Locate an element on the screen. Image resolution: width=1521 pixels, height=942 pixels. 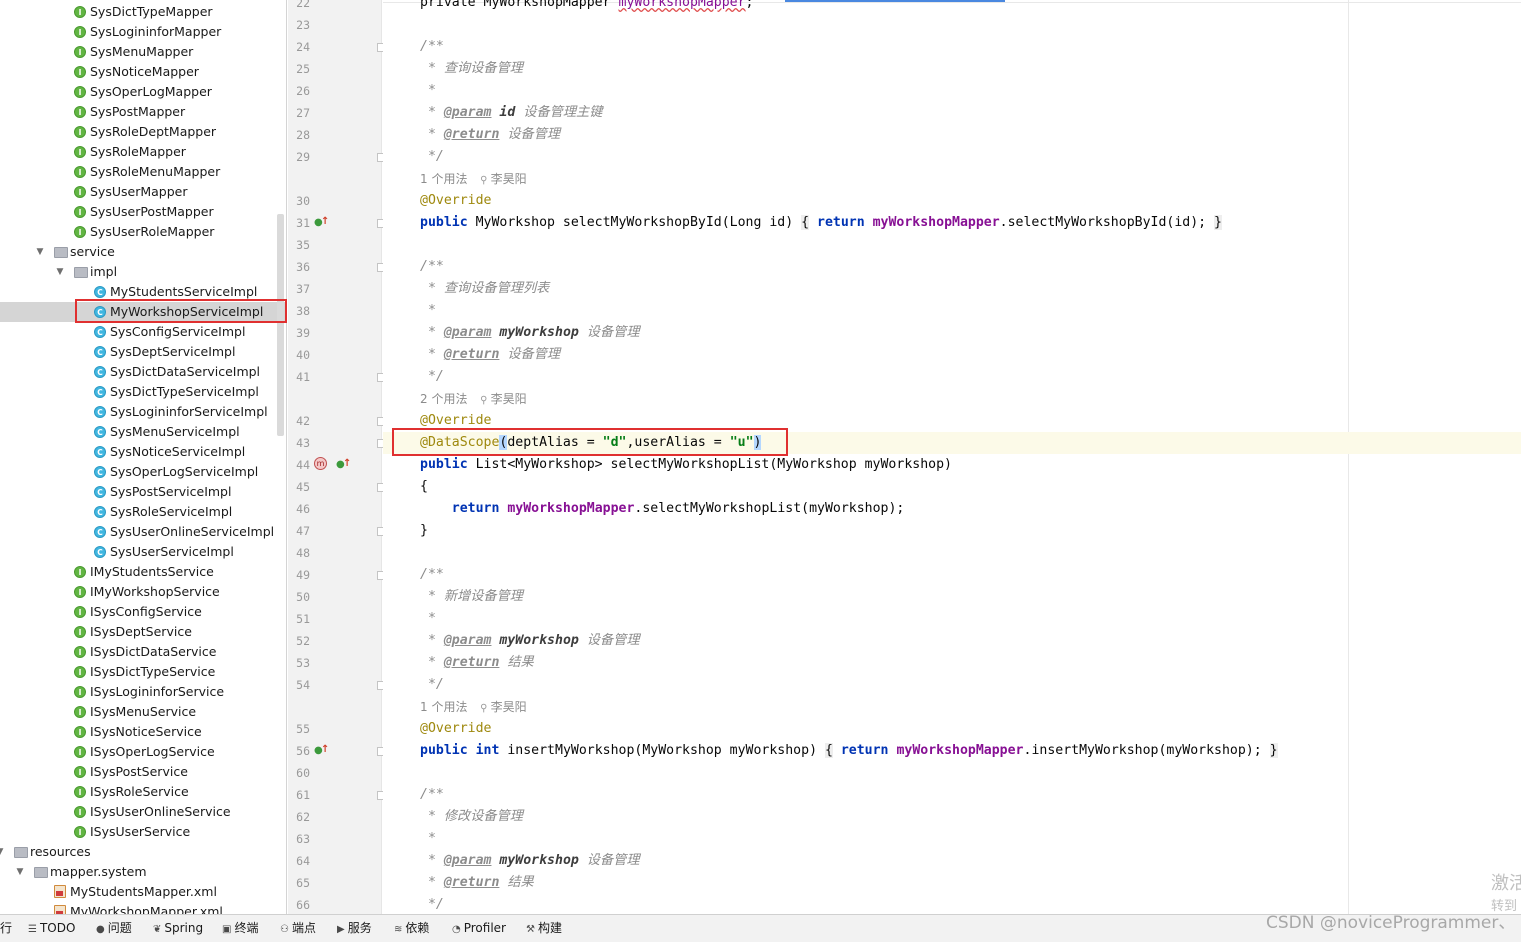
toolwindow-terminal: ▣ 终端 is located at coordinates (240, 928).